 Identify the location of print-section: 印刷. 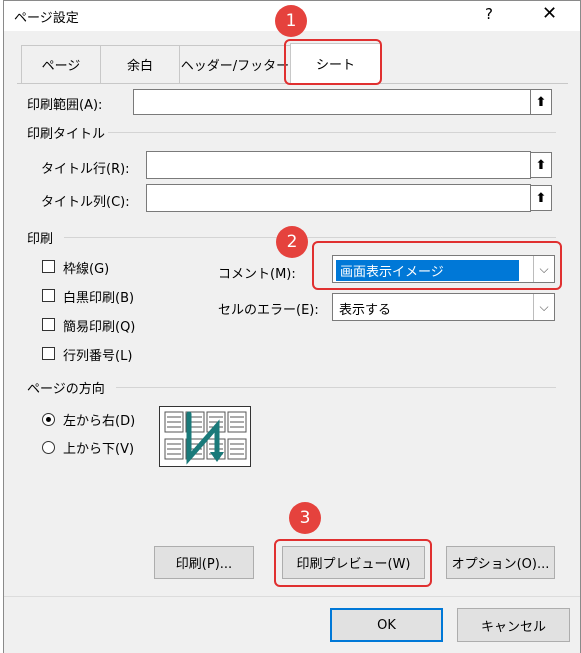
(40, 239).